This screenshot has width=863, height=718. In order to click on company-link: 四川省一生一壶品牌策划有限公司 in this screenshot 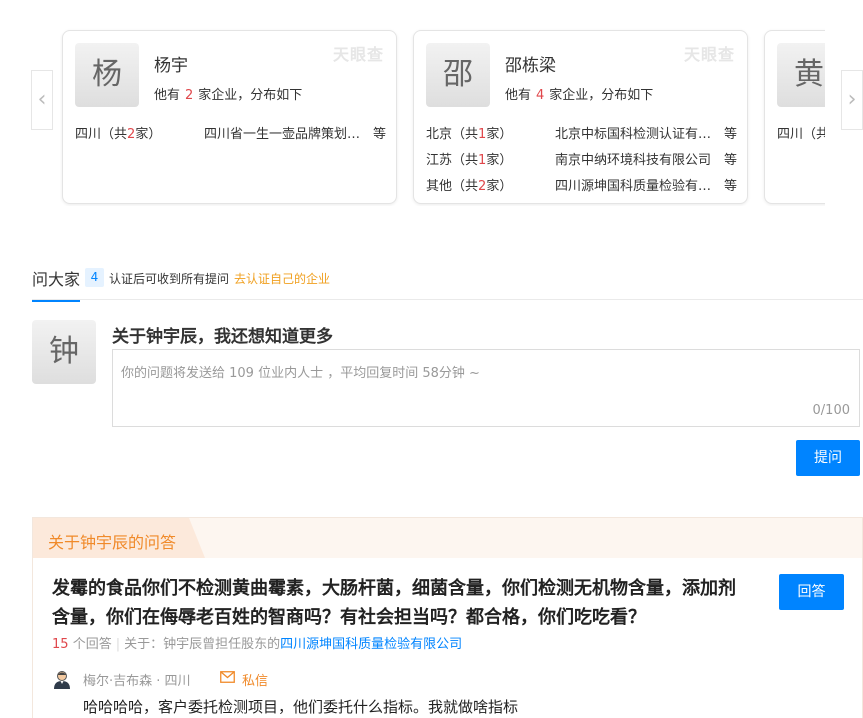, I will do `click(286, 132)`.